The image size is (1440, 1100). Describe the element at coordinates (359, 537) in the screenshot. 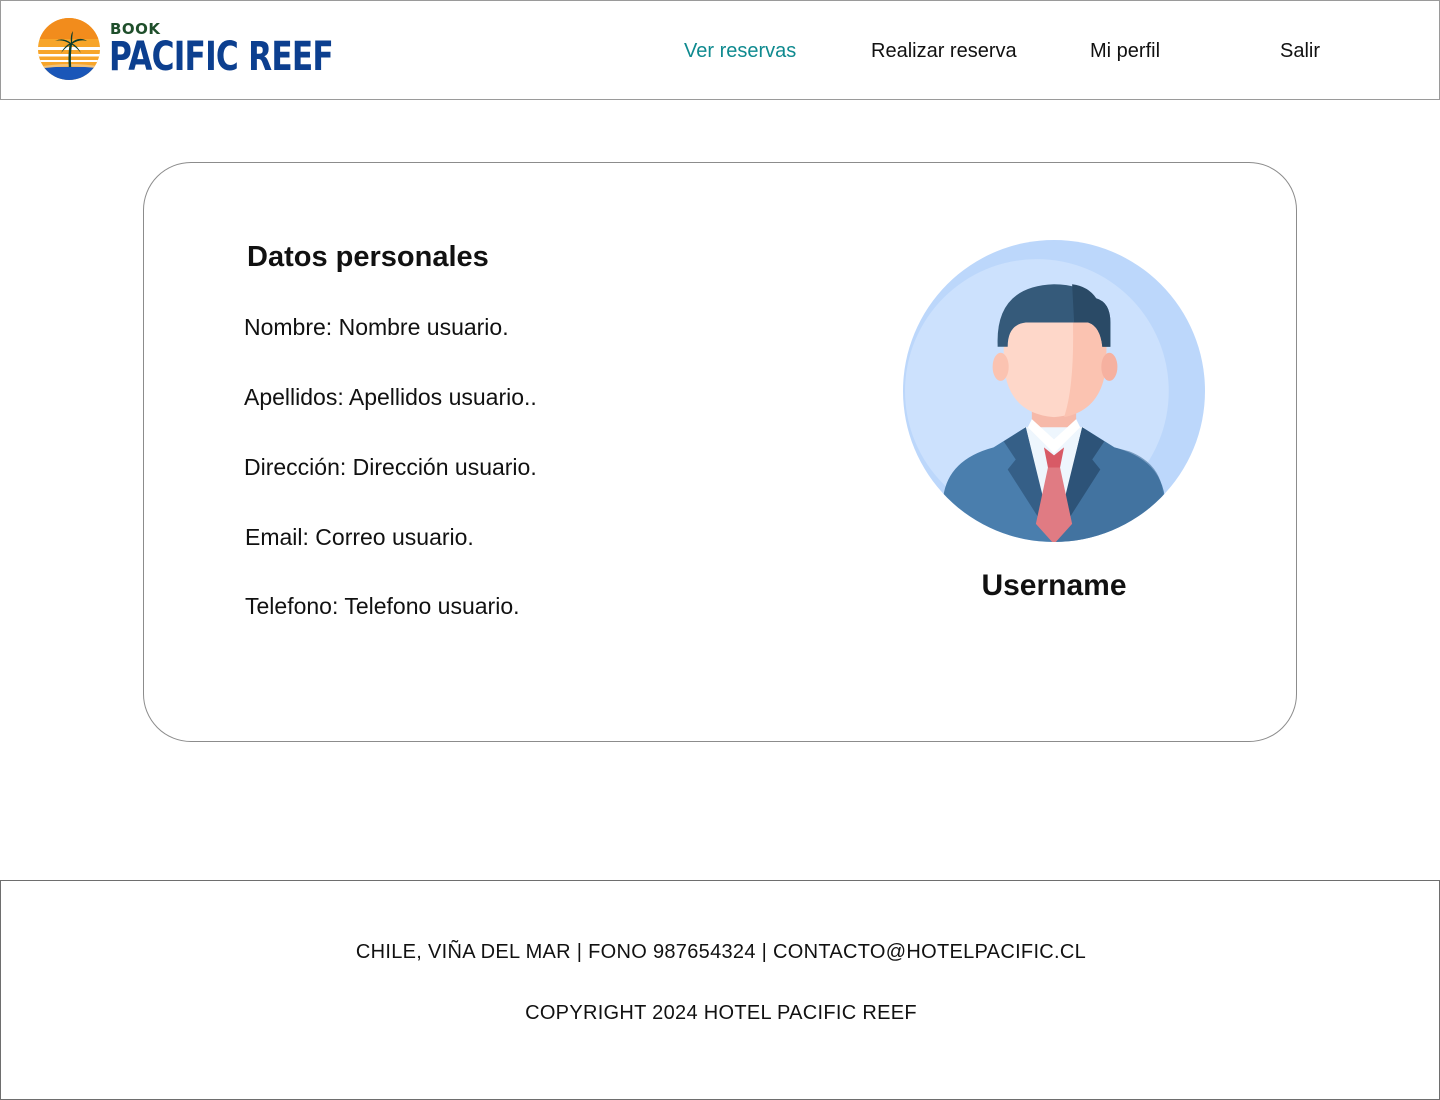

I see `field-email: Email: Correo usuario.` at that location.